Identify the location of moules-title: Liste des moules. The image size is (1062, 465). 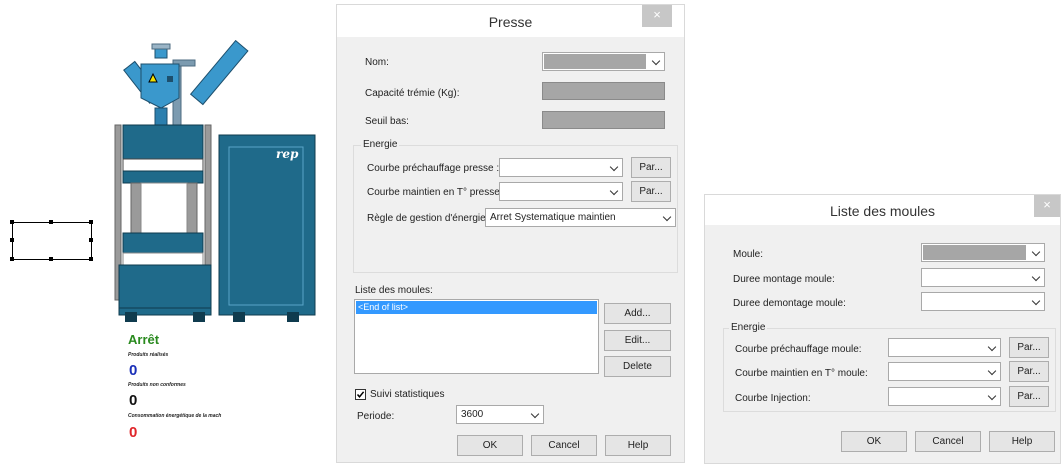
(882, 211).